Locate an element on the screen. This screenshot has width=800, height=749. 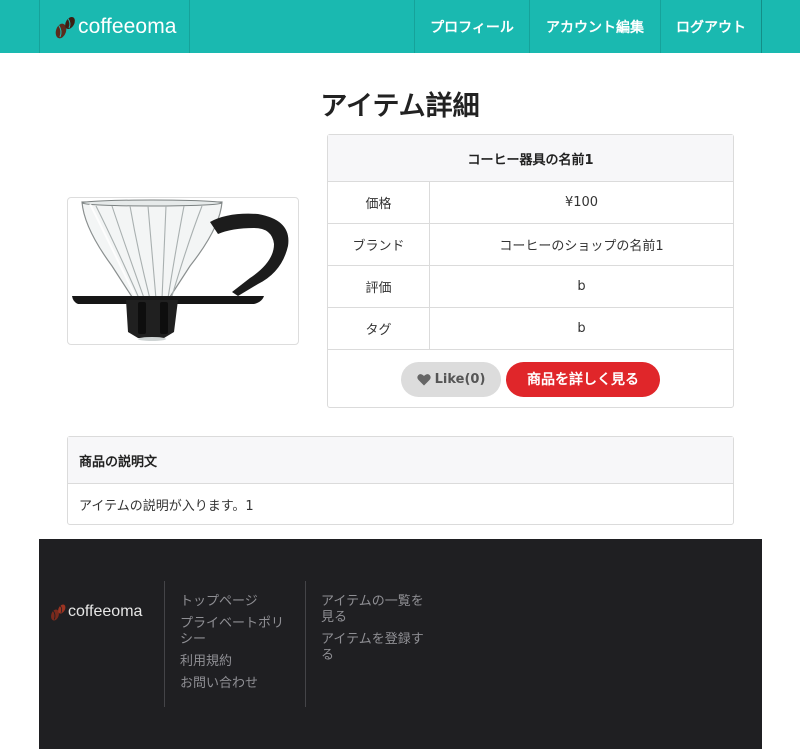
row-value-price: ¥100 is located at coordinates (581, 202).